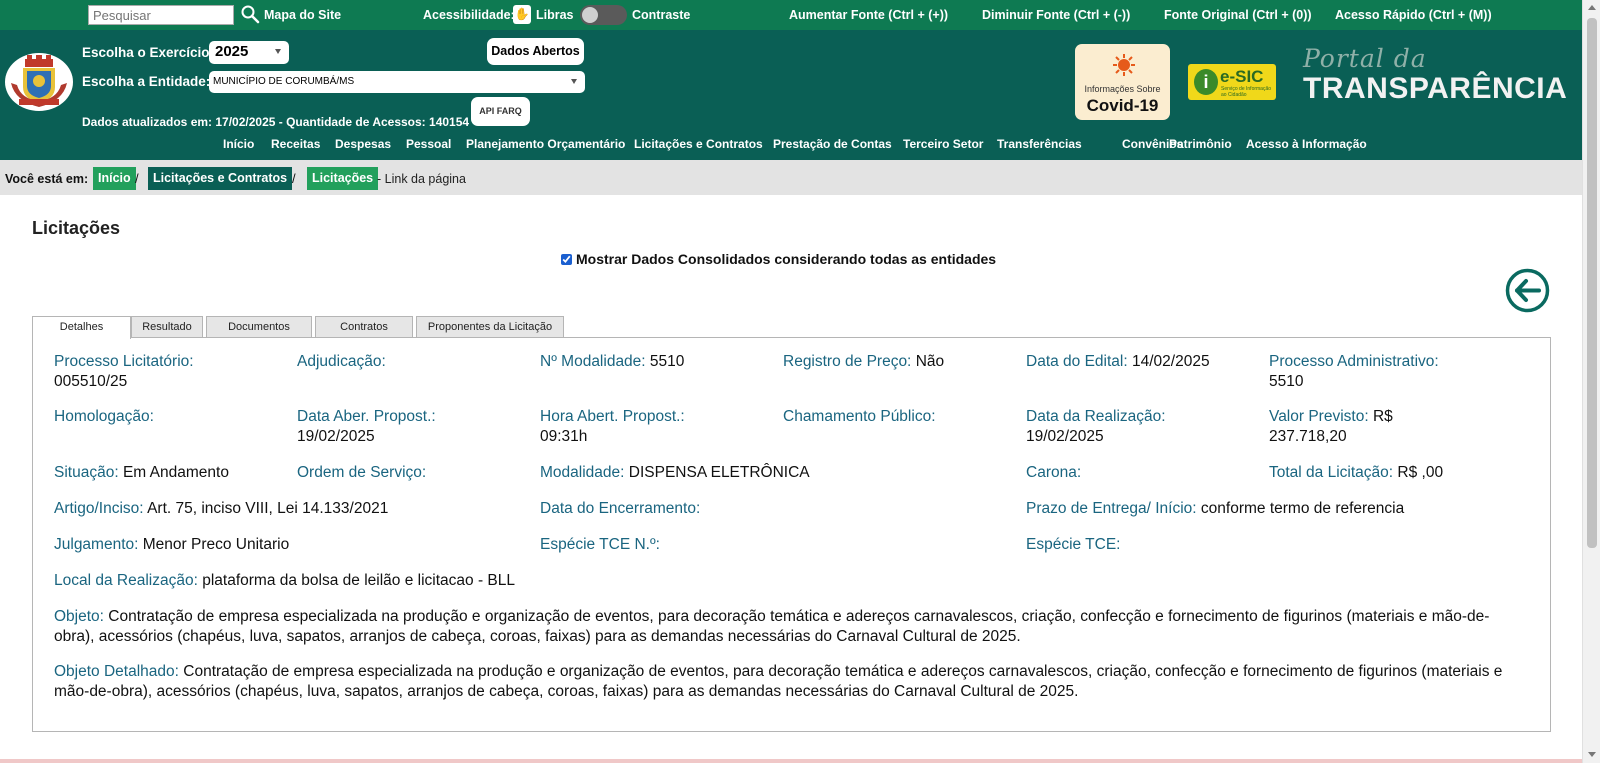 The height and width of the screenshot is (763, 1600). What do you see at coordinates (1200, 144) in the screenshot?
I see `menu-item-patrimonio: Patrimônio` at bounding box center [1200, 144].